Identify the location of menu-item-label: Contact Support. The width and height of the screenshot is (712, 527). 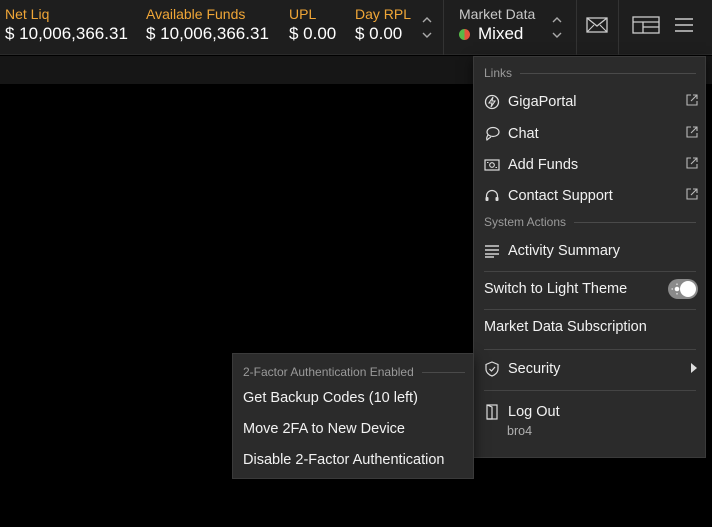
(560, 196).